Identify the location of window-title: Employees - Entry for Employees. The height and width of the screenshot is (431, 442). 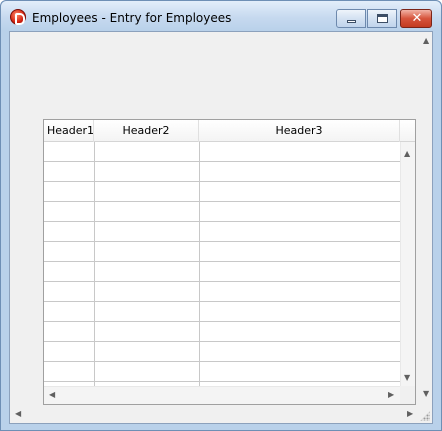
(132, 18).